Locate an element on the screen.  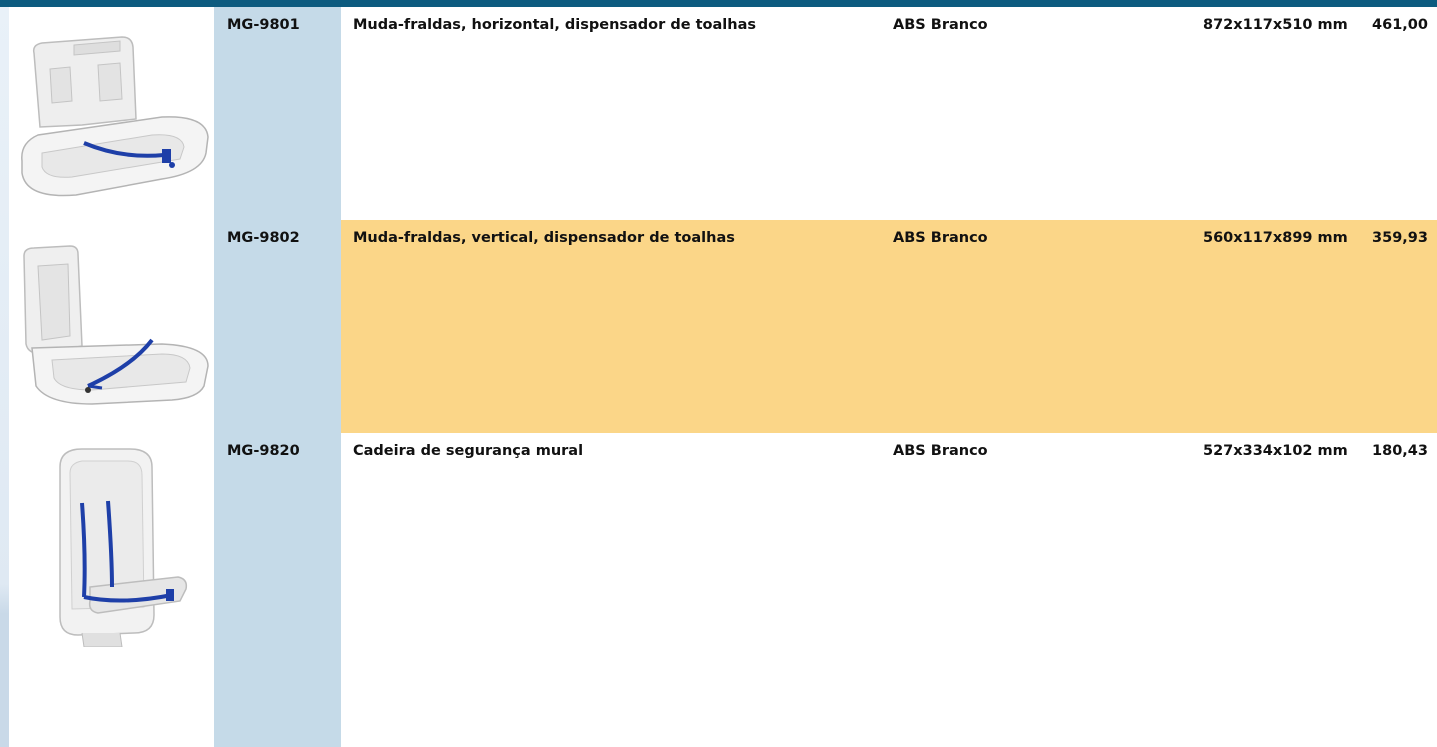
baby-changer-vertical-icon is located at coordinates (116, 325).